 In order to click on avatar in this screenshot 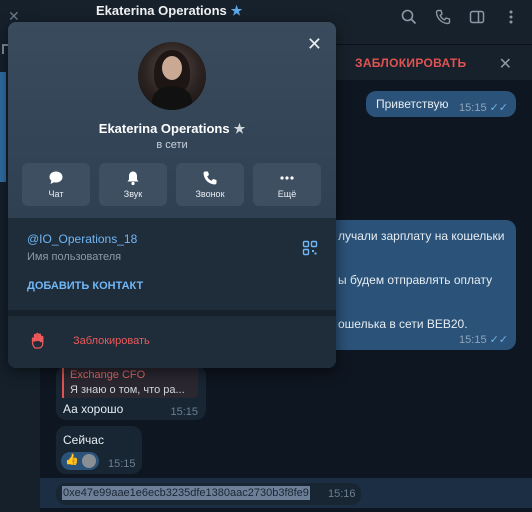, I will do `click(172, 76)`.